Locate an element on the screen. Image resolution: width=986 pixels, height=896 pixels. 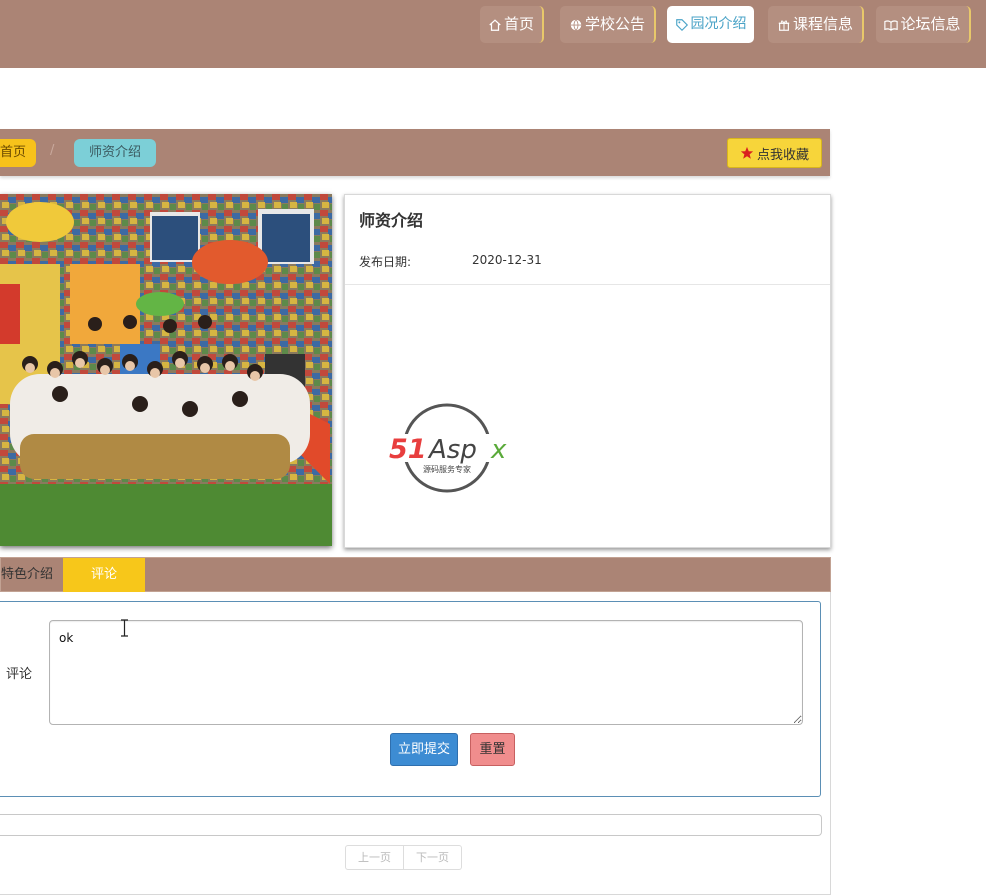
list-search-bar is located at coordinates (411, 825).